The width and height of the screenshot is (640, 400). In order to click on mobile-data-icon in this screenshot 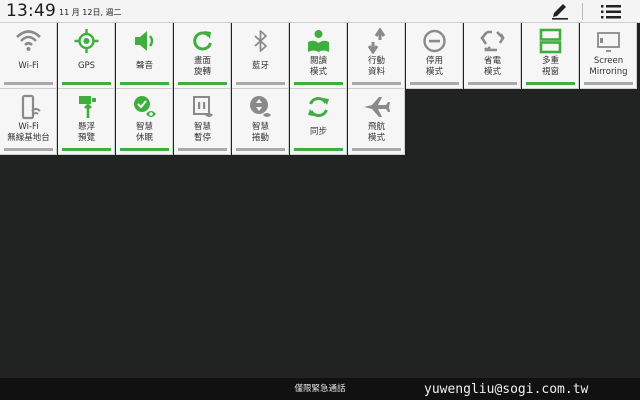, I will do `click(376, 41)`.